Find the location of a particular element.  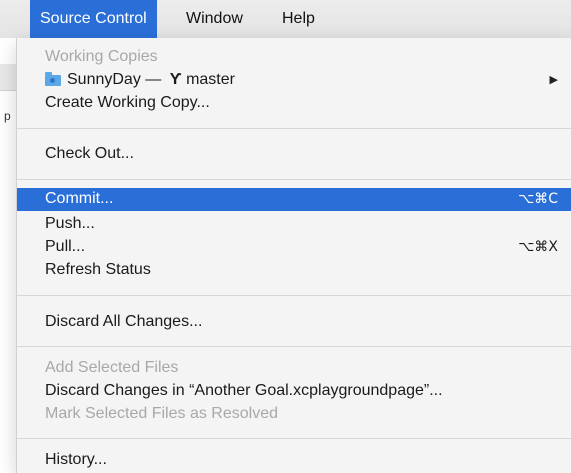

commit-shortcut: ⌥⌘C is located at coordinates (538, 199).